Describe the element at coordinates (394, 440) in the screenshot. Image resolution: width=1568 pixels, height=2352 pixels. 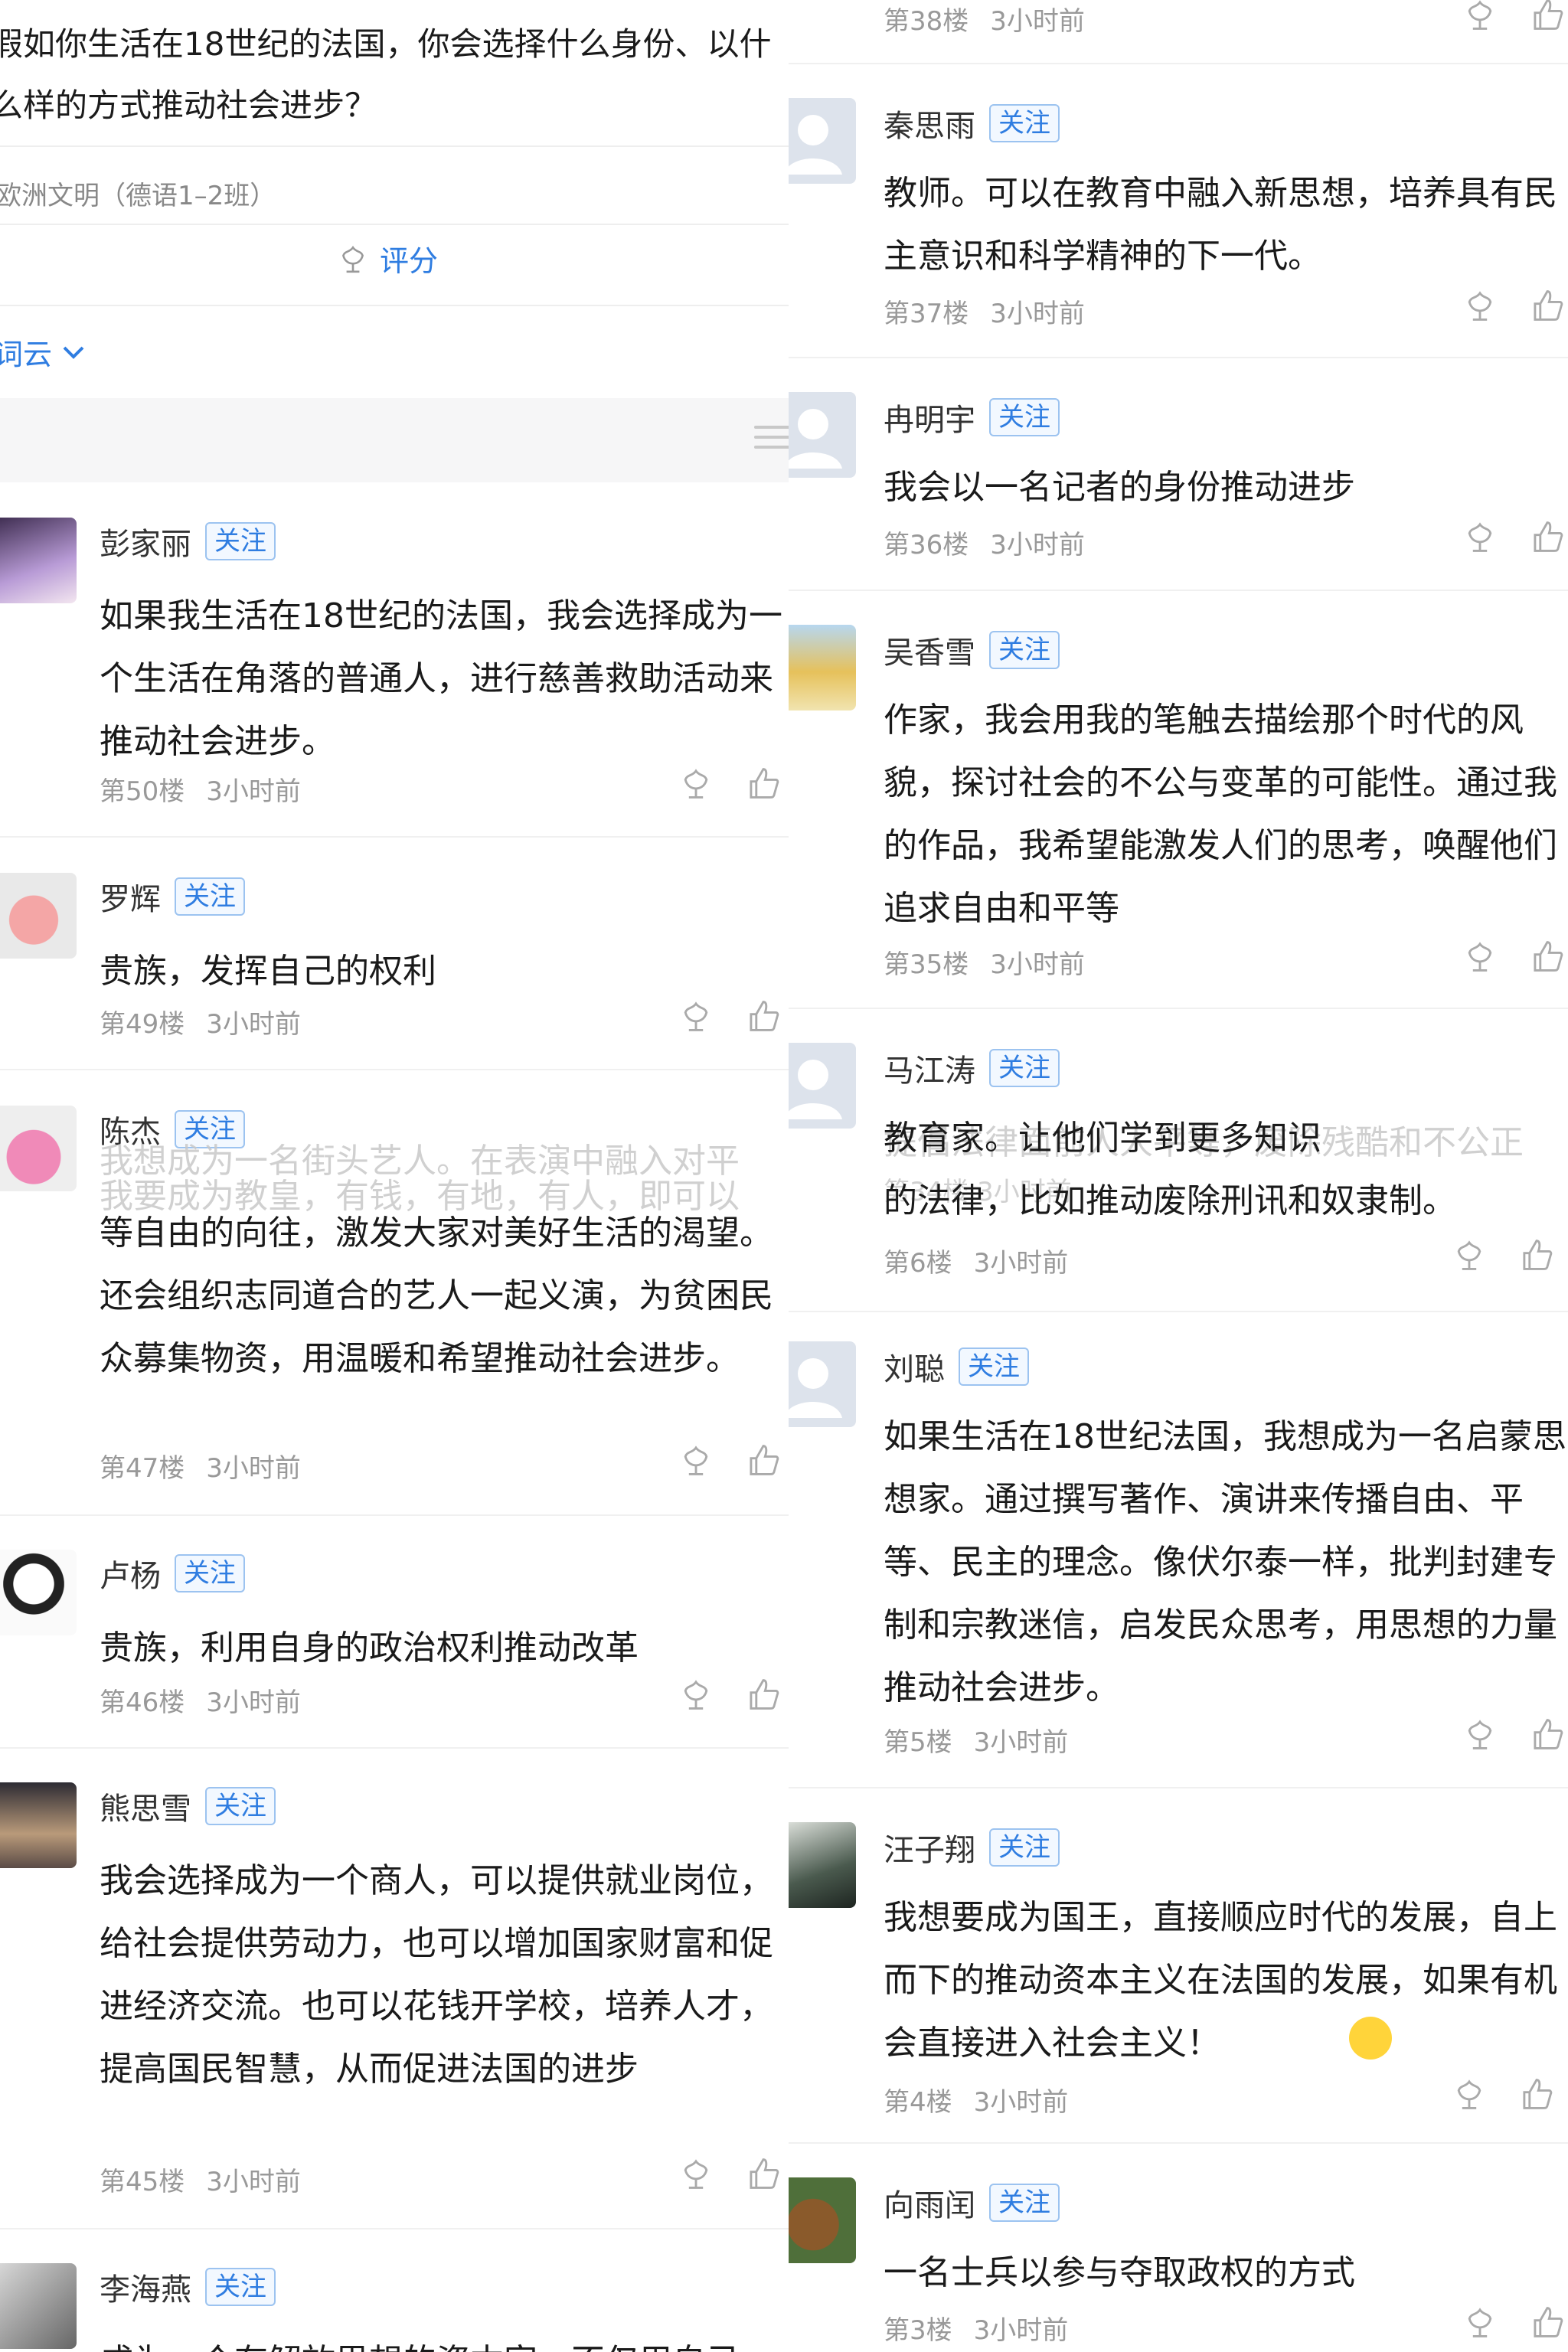
I see `section-gap` at that location.